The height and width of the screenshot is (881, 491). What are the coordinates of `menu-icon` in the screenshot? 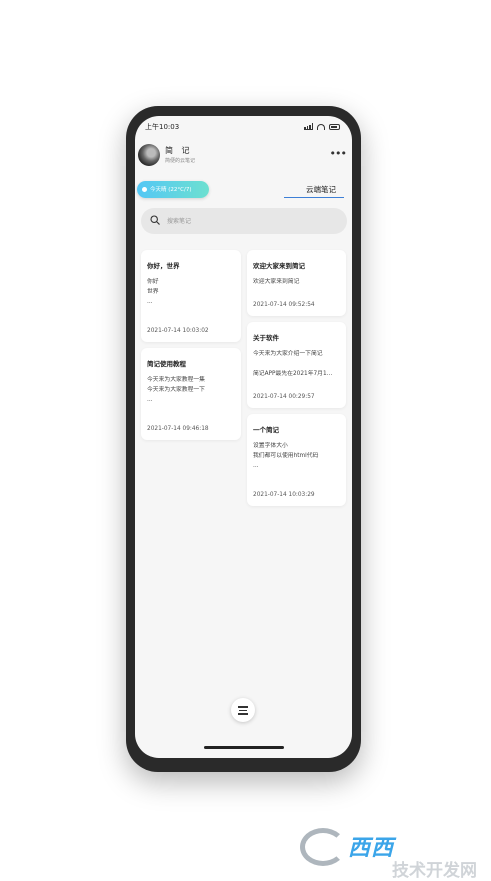 It's located at (243, 707).